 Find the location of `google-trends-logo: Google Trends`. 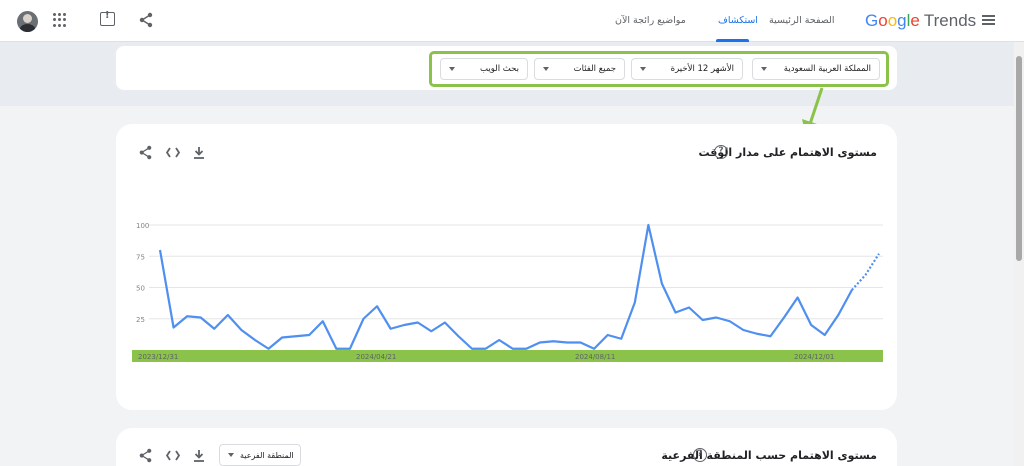

google-trends-logo: Google Trends is located at coordinates (920, 21).